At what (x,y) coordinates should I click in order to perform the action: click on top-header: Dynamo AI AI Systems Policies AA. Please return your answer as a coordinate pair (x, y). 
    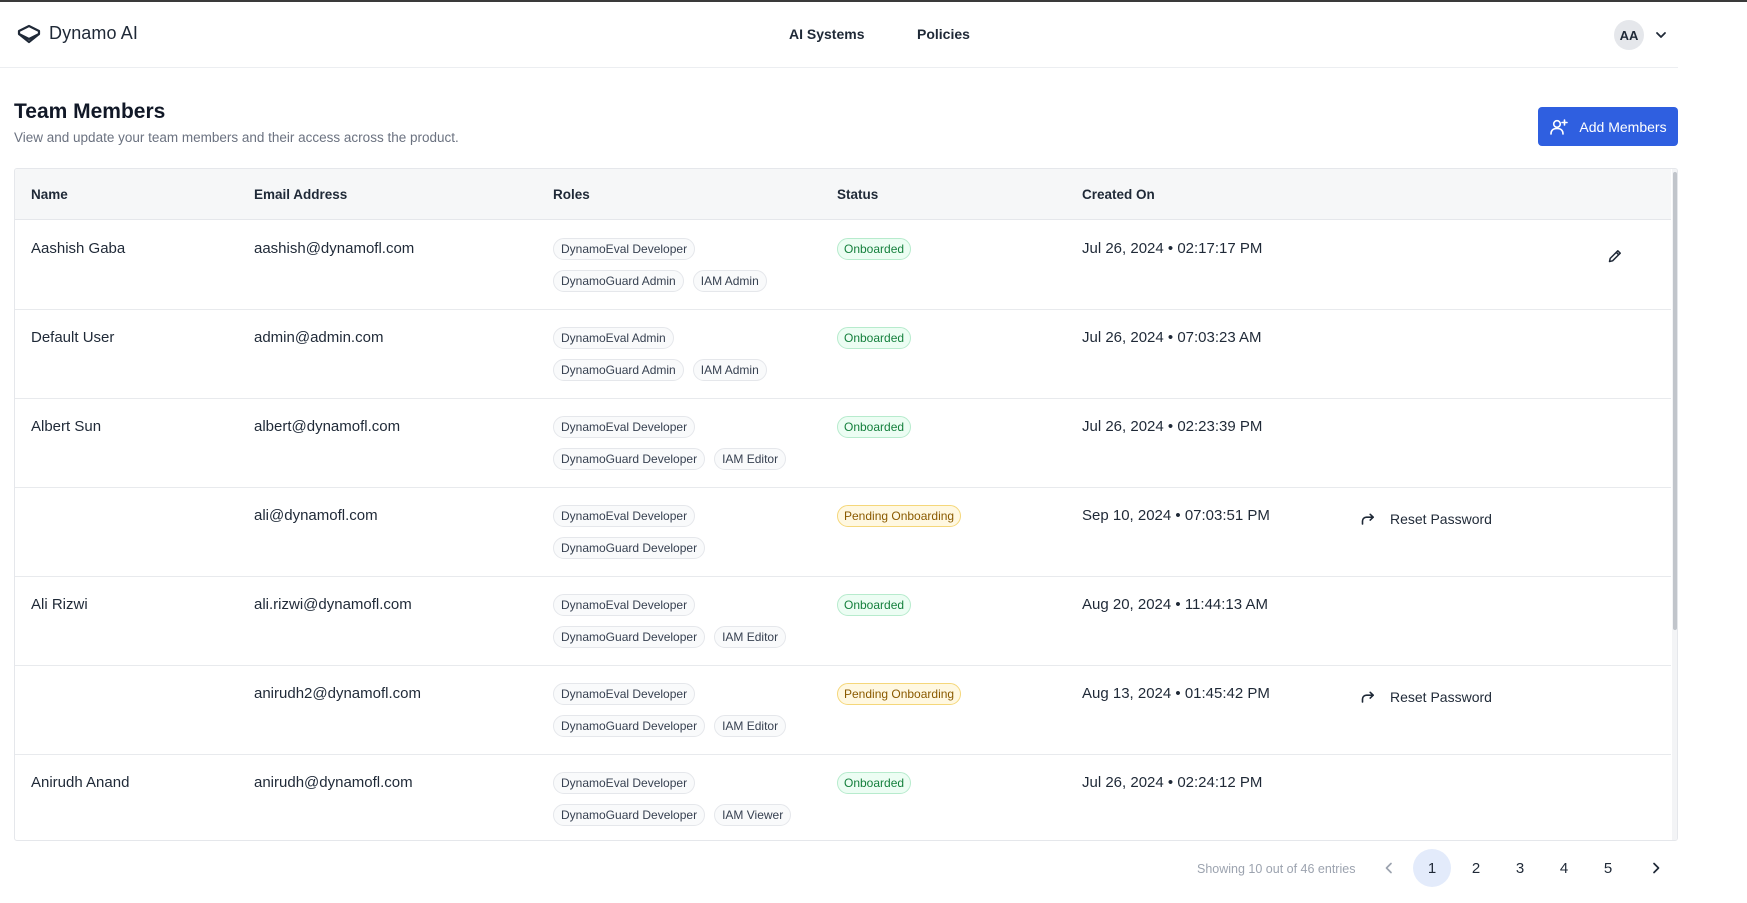
    Looking at the image, I should click on (839, 35).